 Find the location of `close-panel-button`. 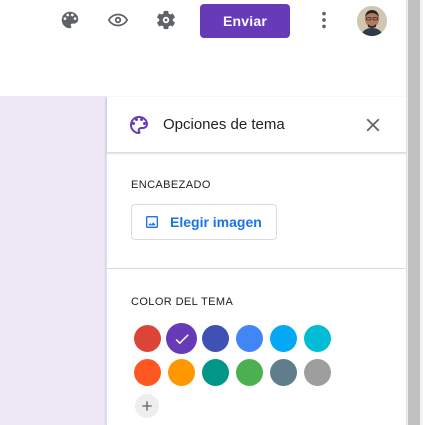

close-panel-button is located at coordinates (373, 125).